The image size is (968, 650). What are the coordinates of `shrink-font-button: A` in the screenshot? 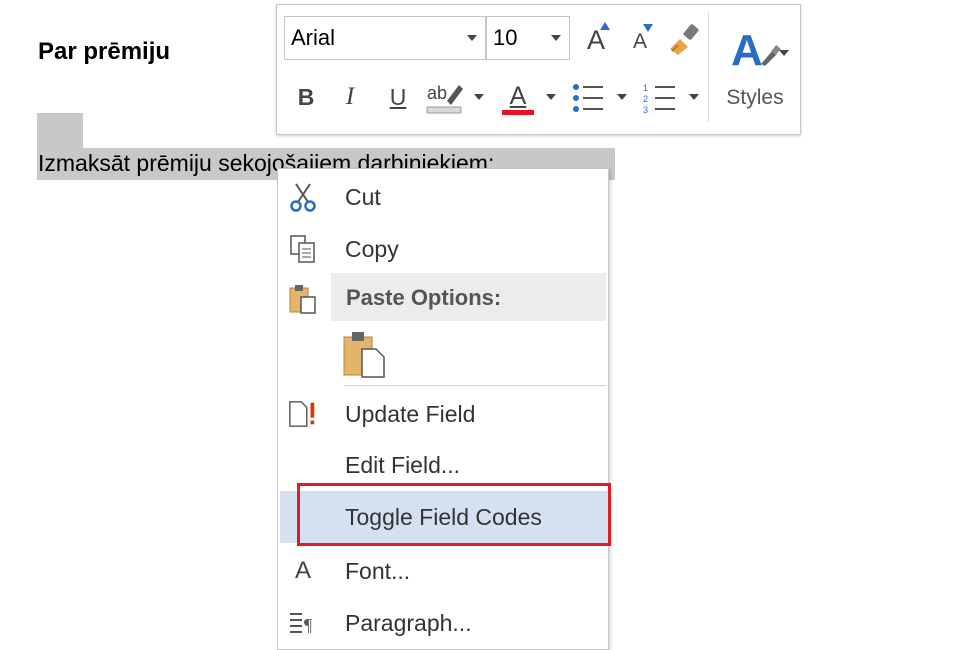 It's located at (640, 42).